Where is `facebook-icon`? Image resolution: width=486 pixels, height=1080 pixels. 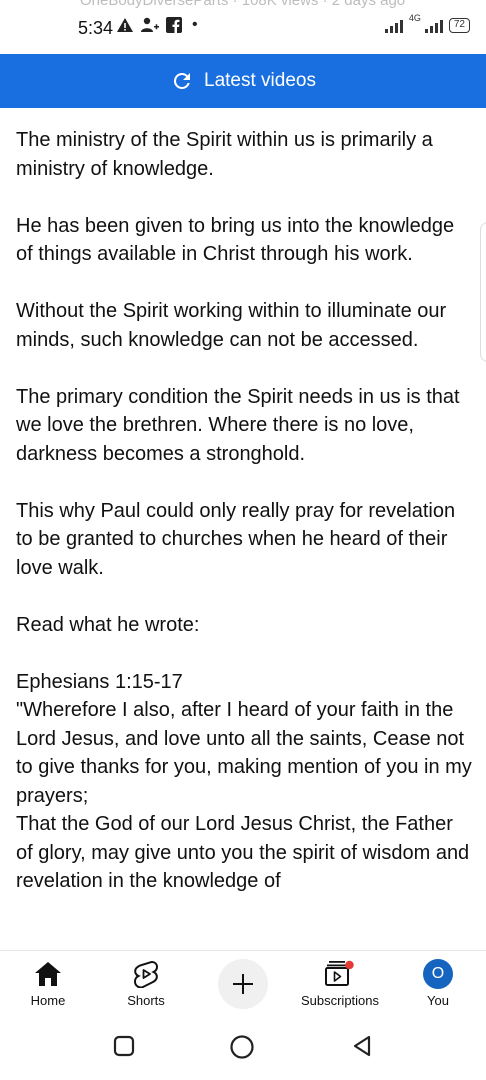
facebook-icon is located at coordinates (174, 25).